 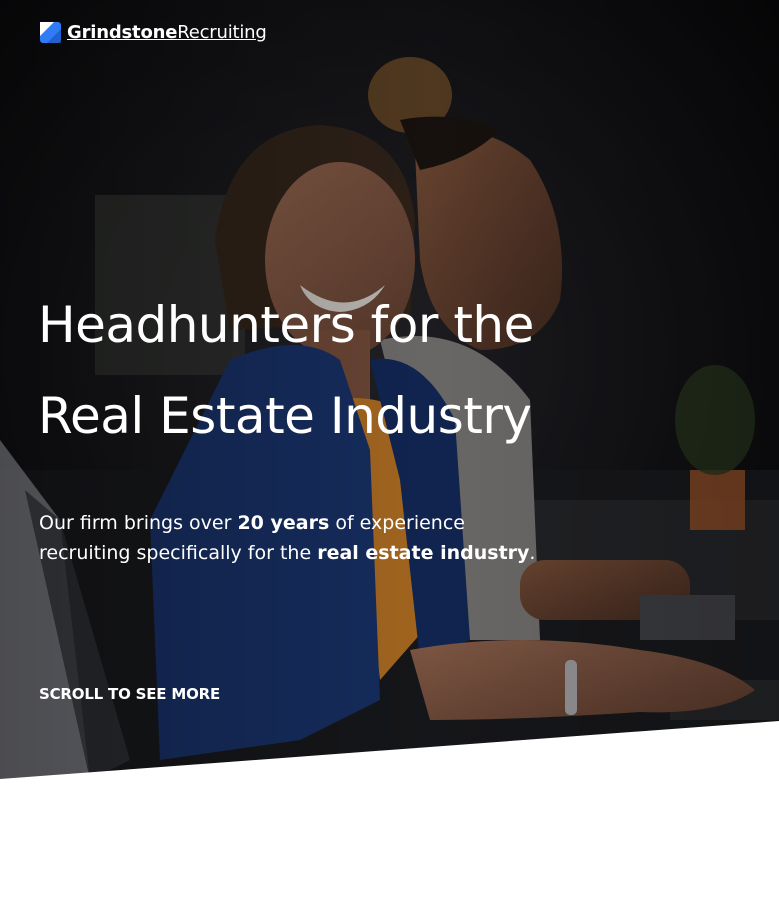 I want to click on intro-years-highlight: 20 years, so click(x=283, y=523).